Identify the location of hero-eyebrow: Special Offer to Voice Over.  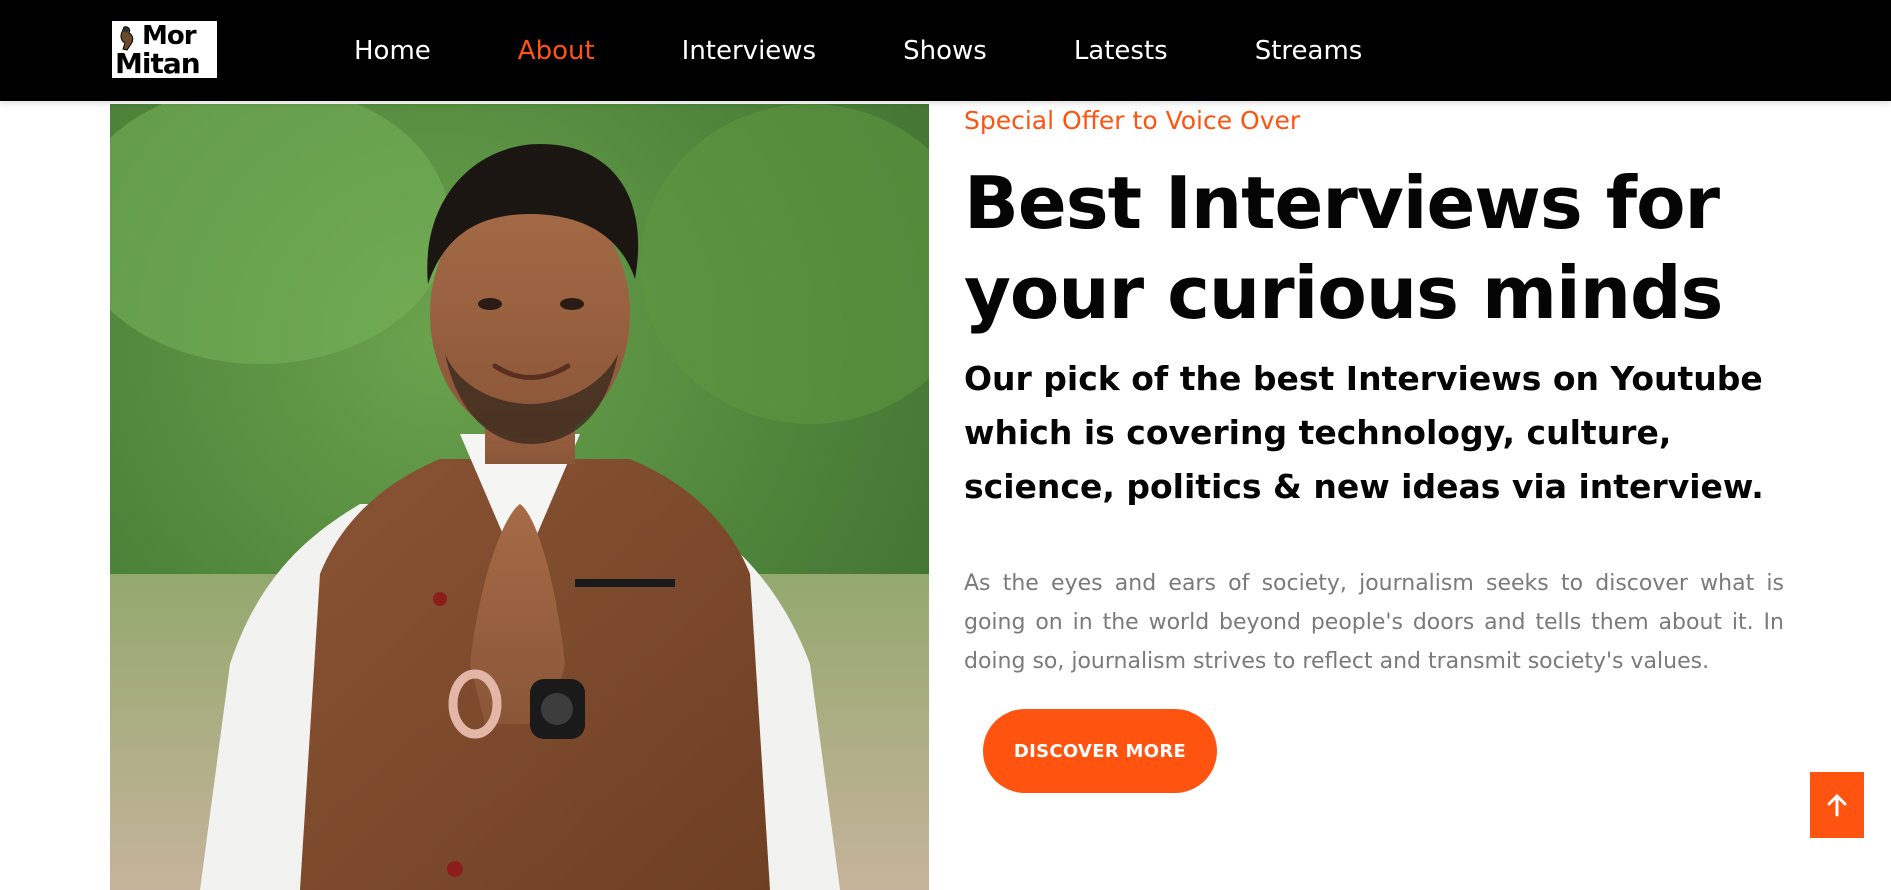
(1132, 120).